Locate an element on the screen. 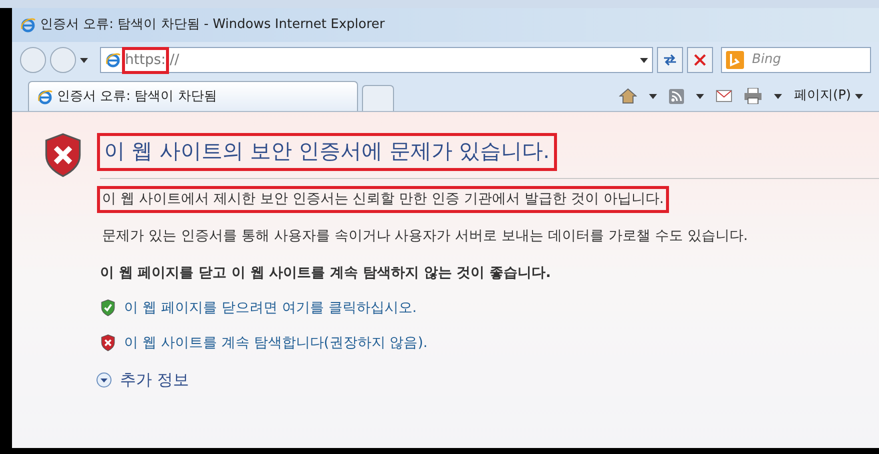 The image size is (879, 454). x-shield-icon is located at coordinates (108, 343).